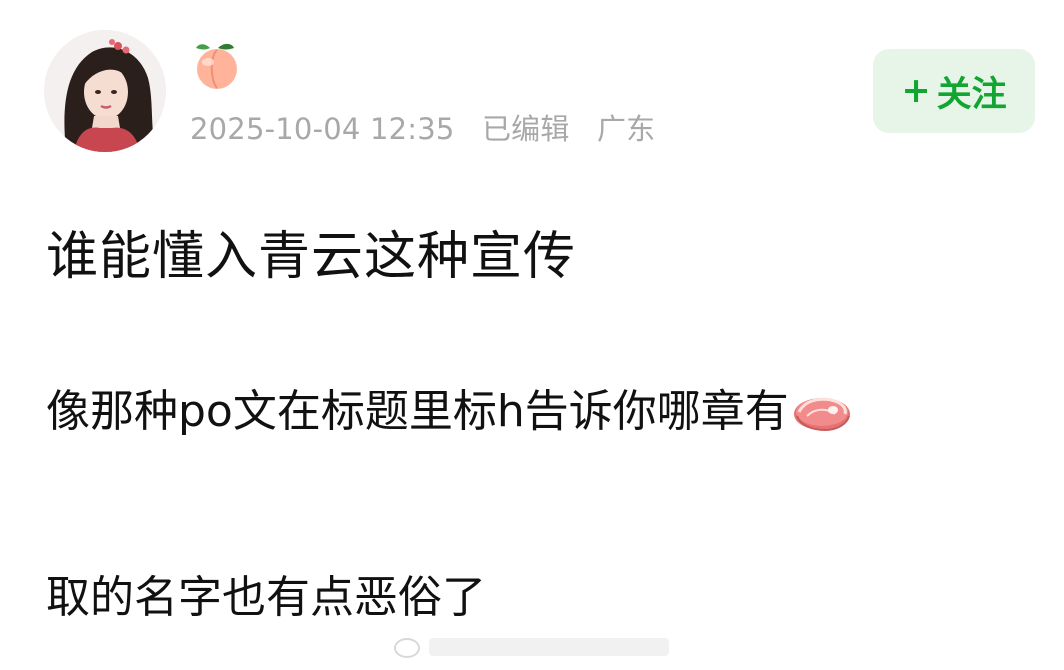 The image size is (1064, 670). I want to click on meat-emoji-icon, so click(822, 412).